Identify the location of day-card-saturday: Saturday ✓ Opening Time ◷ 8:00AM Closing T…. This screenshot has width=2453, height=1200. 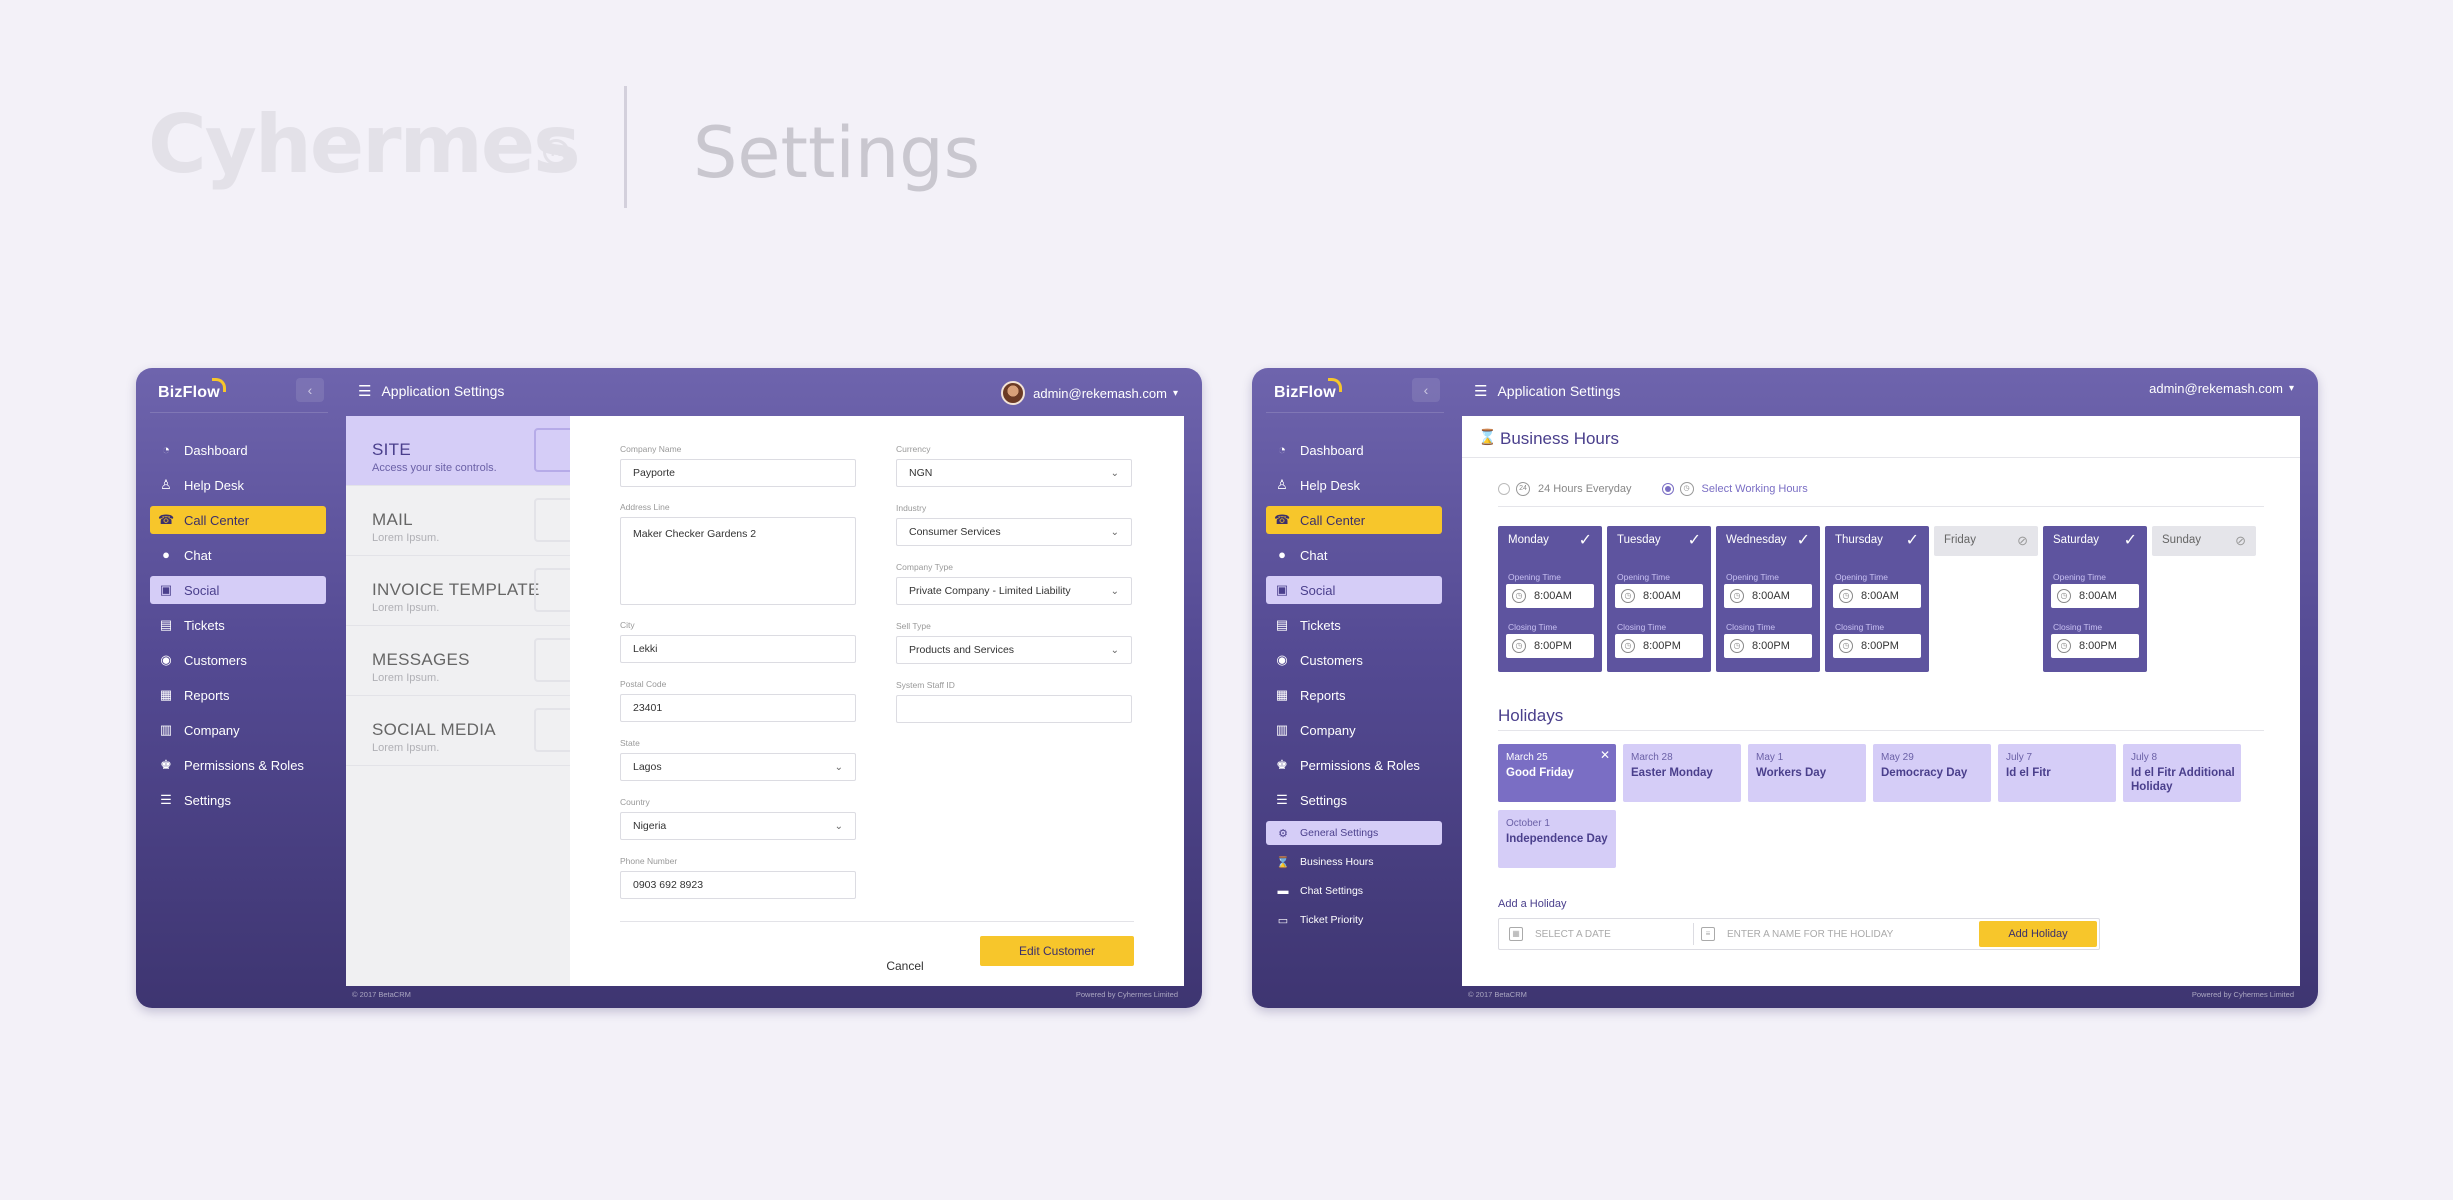
(2095, 599).